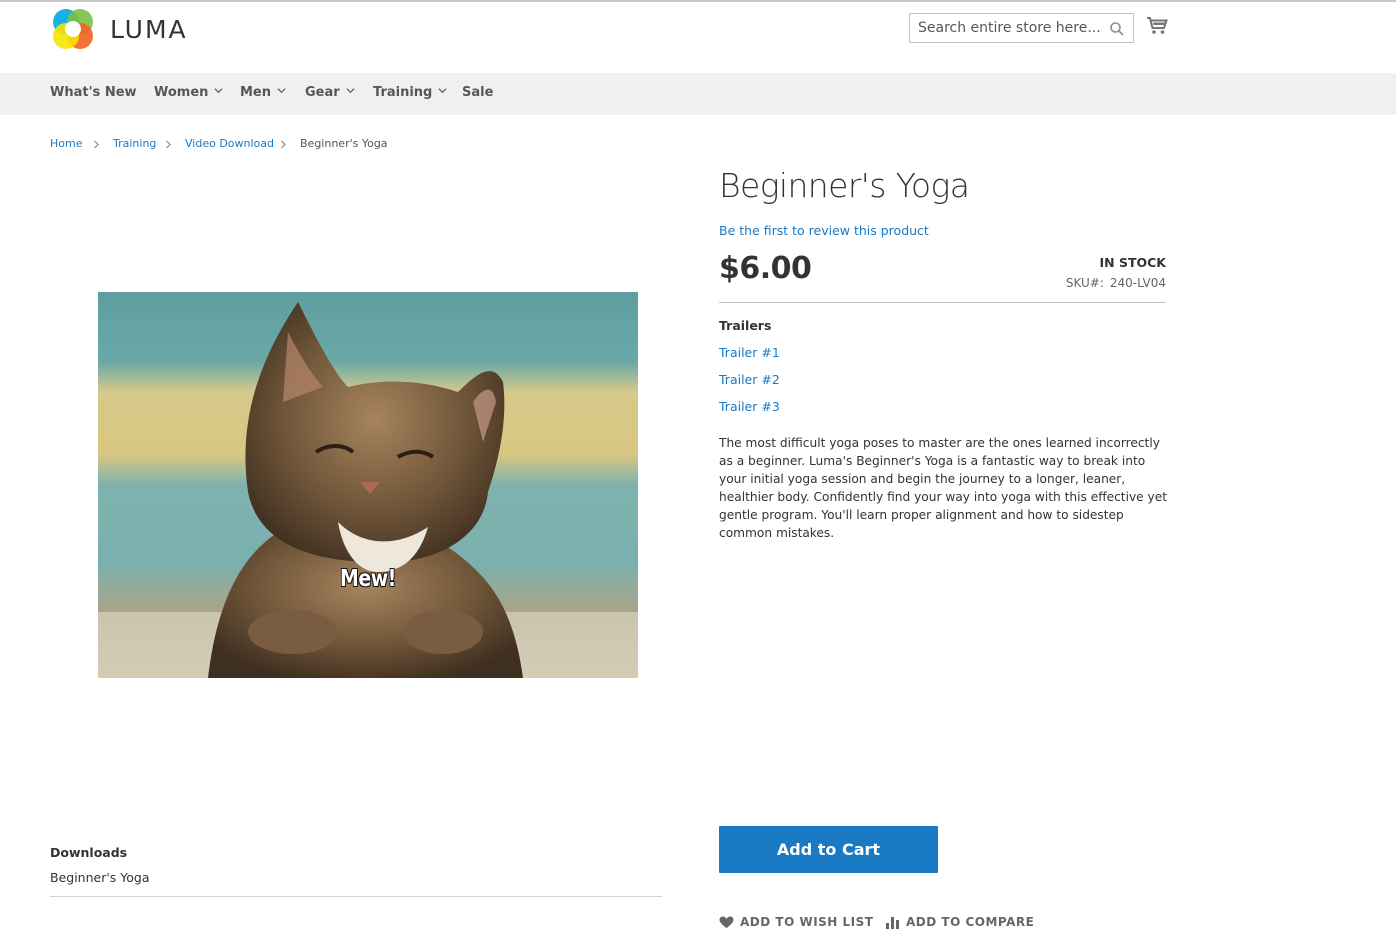  I want to click on nav-item-label: Gear, so click(322, 92).